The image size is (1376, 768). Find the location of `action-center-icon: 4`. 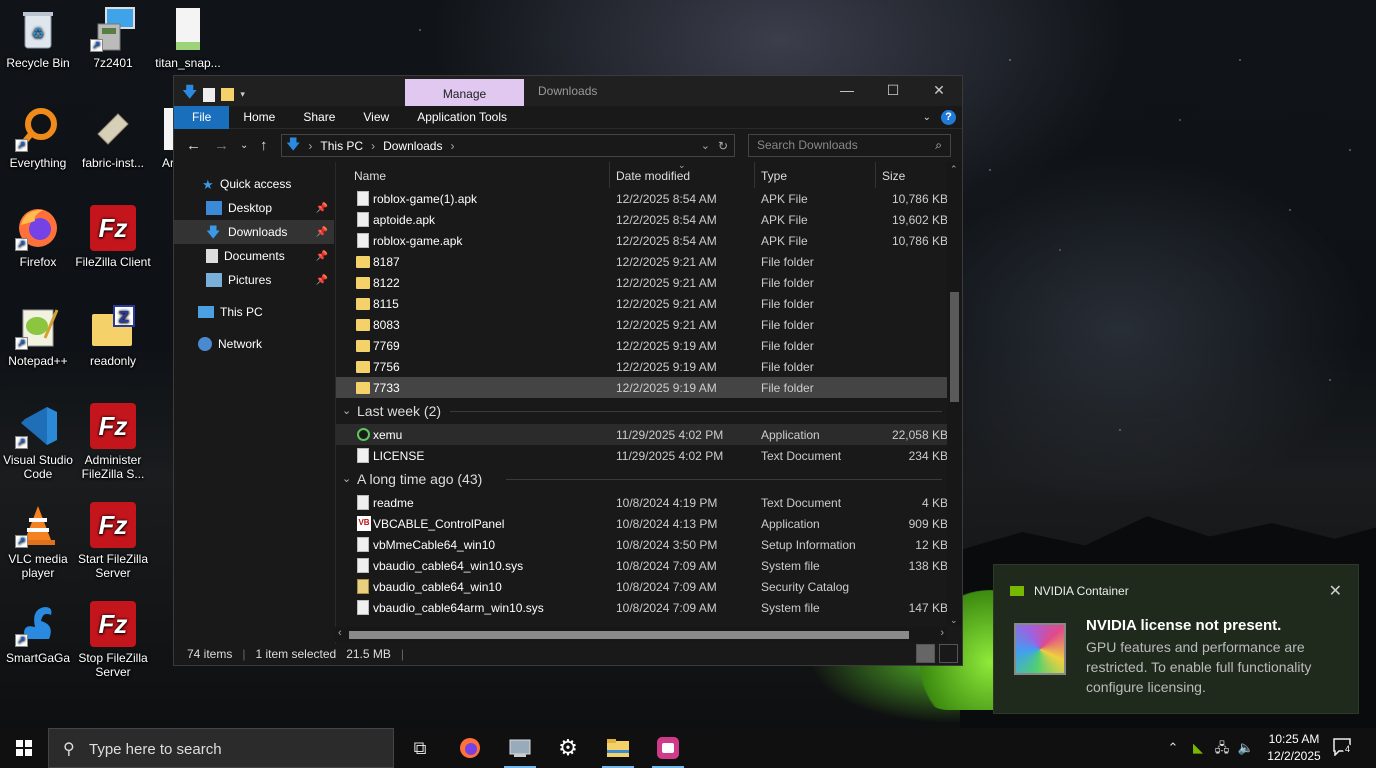

action-center-icon: 4 is located at coordinates (1343, 747).